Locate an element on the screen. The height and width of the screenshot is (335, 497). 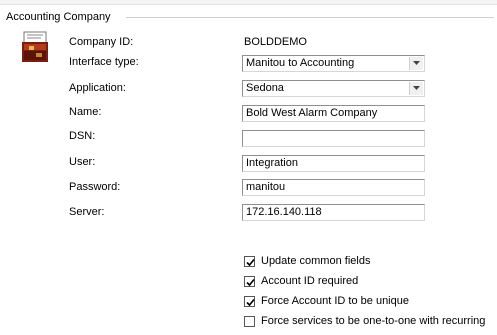
password-input: manitou is located at coordinates (333, 187).